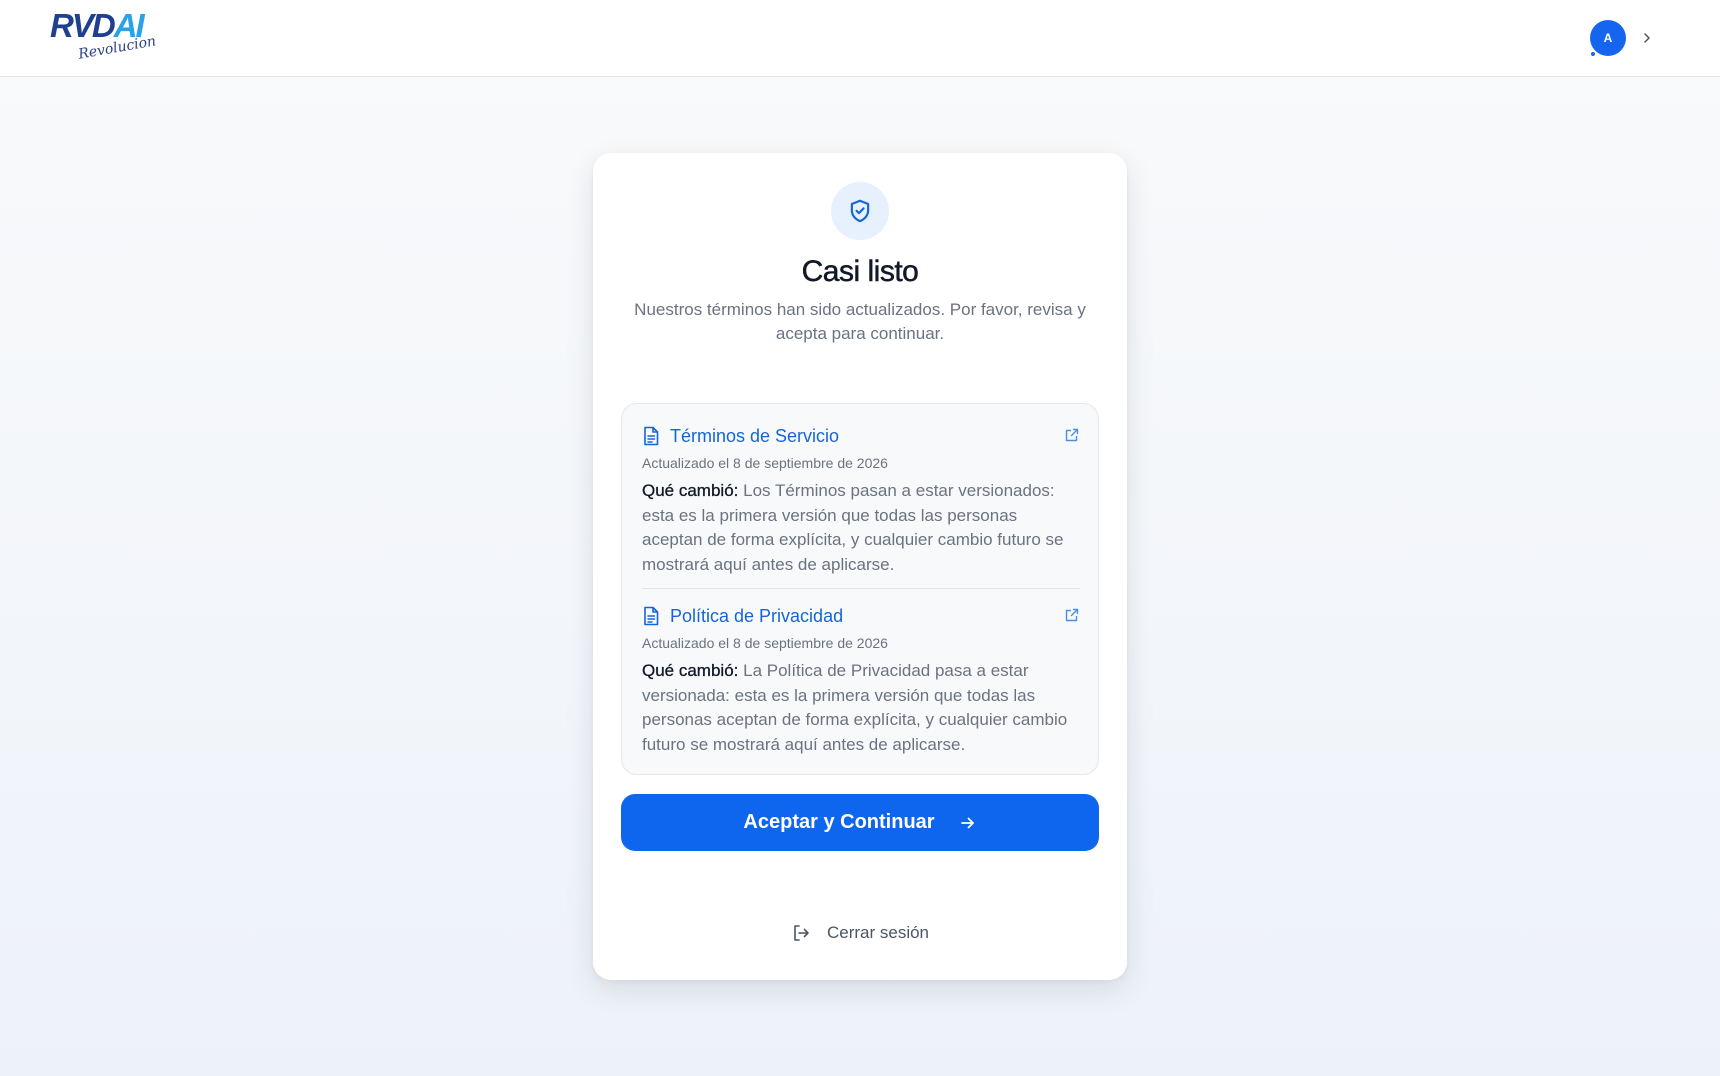 The image size is (1720, 1076). What do you see at coordinates (860, 38) in the screenshot?
I see `top-bar: RVDAI Revolucion A` at bounding box center [860, 38].